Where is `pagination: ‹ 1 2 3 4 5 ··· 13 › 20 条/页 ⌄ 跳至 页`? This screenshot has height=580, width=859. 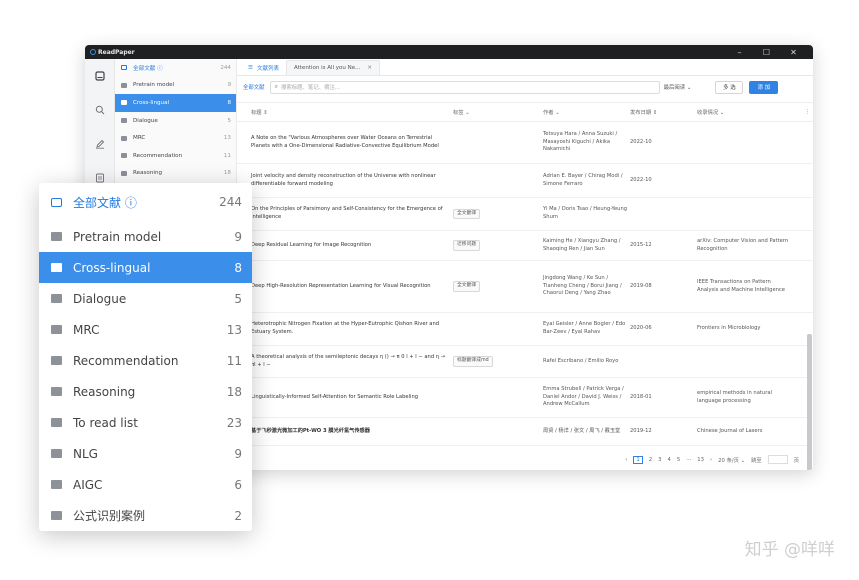
pagination: ‹ 1 2 3 4 5 ··· 13 › 20 条/页 ⌄ 跳至 页 is located at coordinates (709, 459).